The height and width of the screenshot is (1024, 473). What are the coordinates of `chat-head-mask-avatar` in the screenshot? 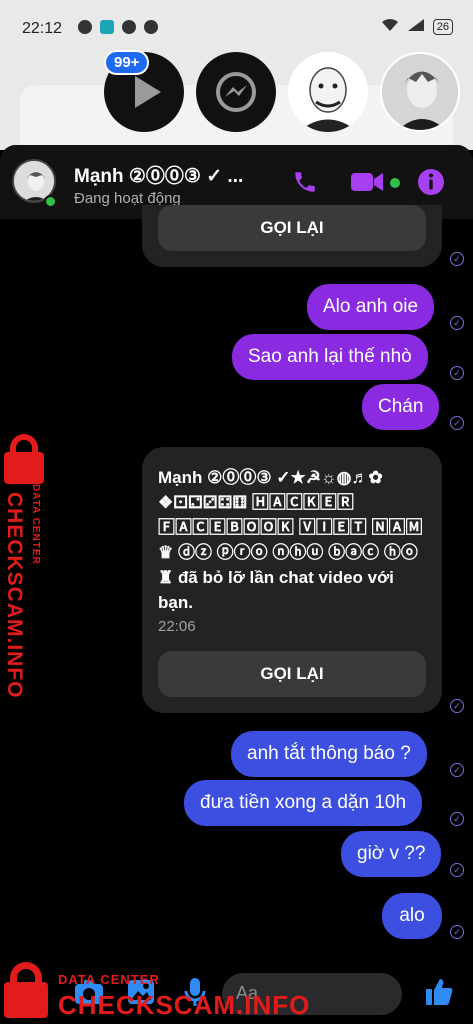 It's located at (328, 92).